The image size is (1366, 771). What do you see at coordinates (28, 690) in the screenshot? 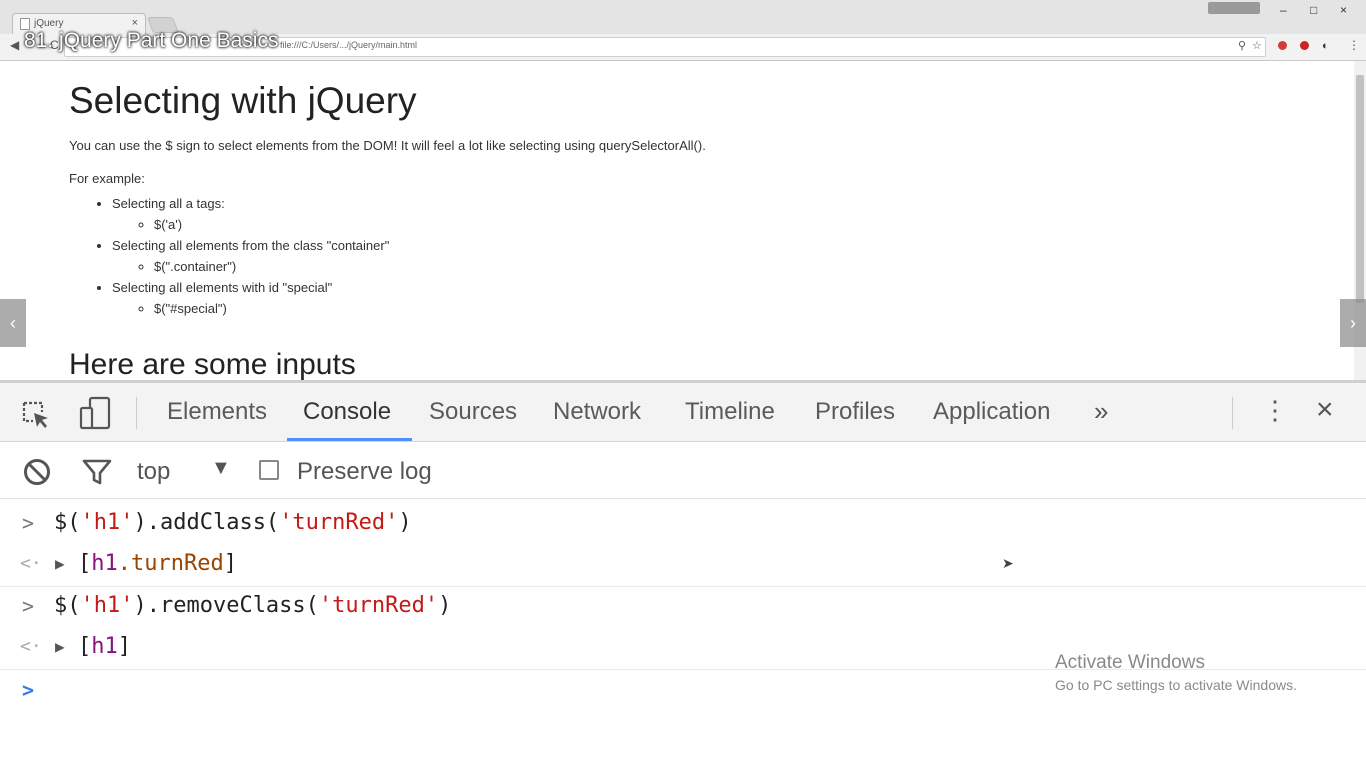
I see `active-prompt-icon: >` at bounding box center [28, 690].